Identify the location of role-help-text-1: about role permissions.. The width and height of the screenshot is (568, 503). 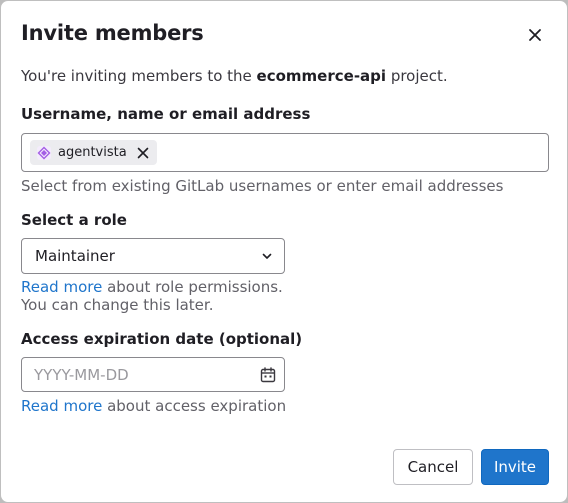
(192, 287).